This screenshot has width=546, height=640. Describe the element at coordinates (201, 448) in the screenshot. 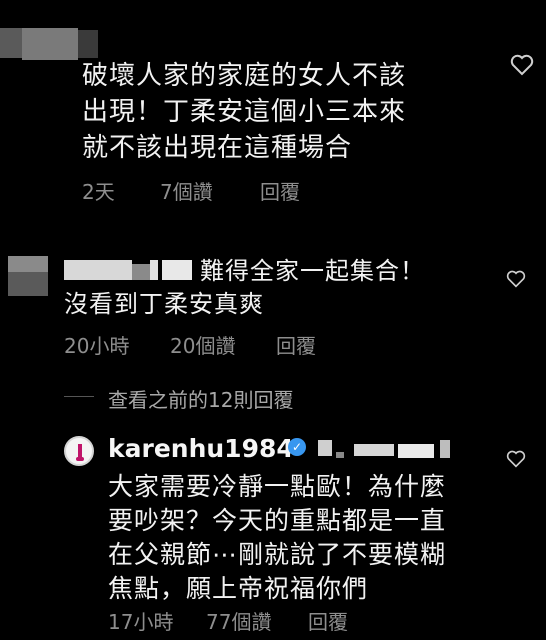

I see `username: karenhu1984` at that location.